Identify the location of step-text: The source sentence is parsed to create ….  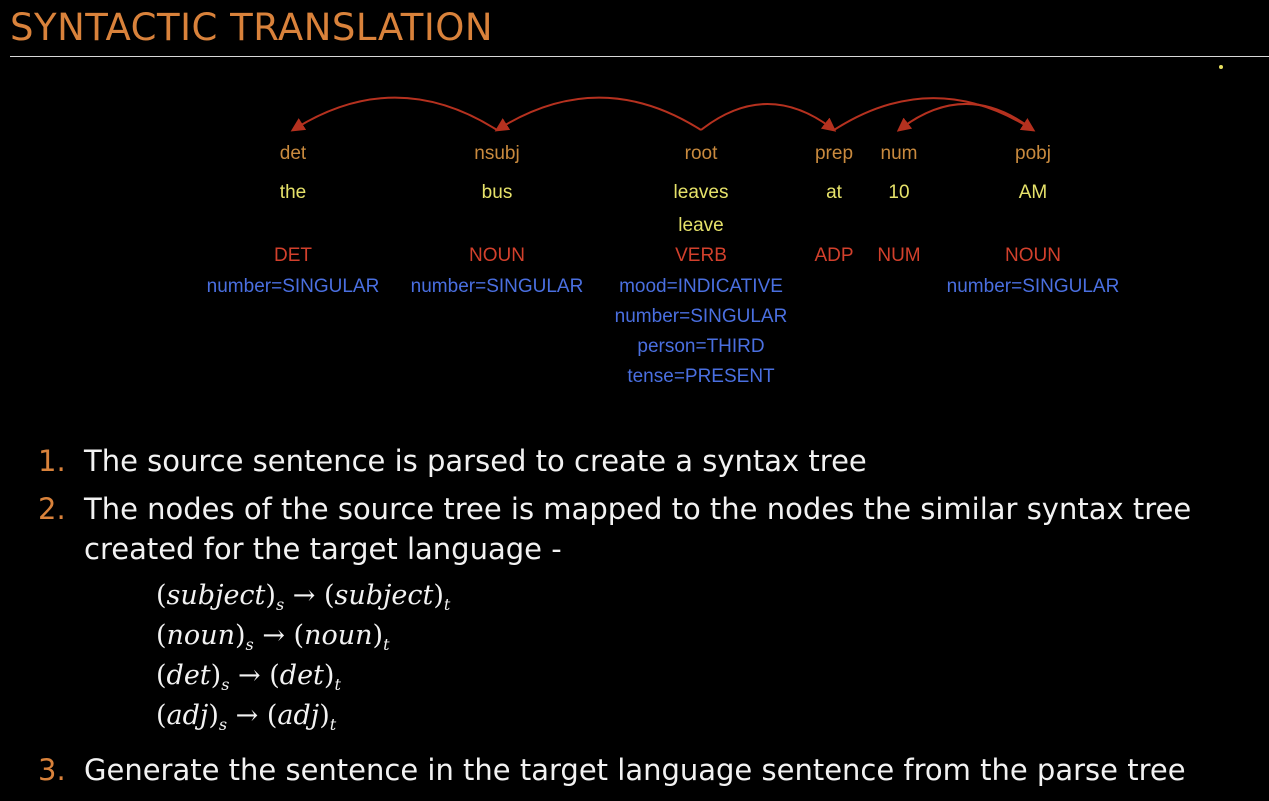
(475, 461).